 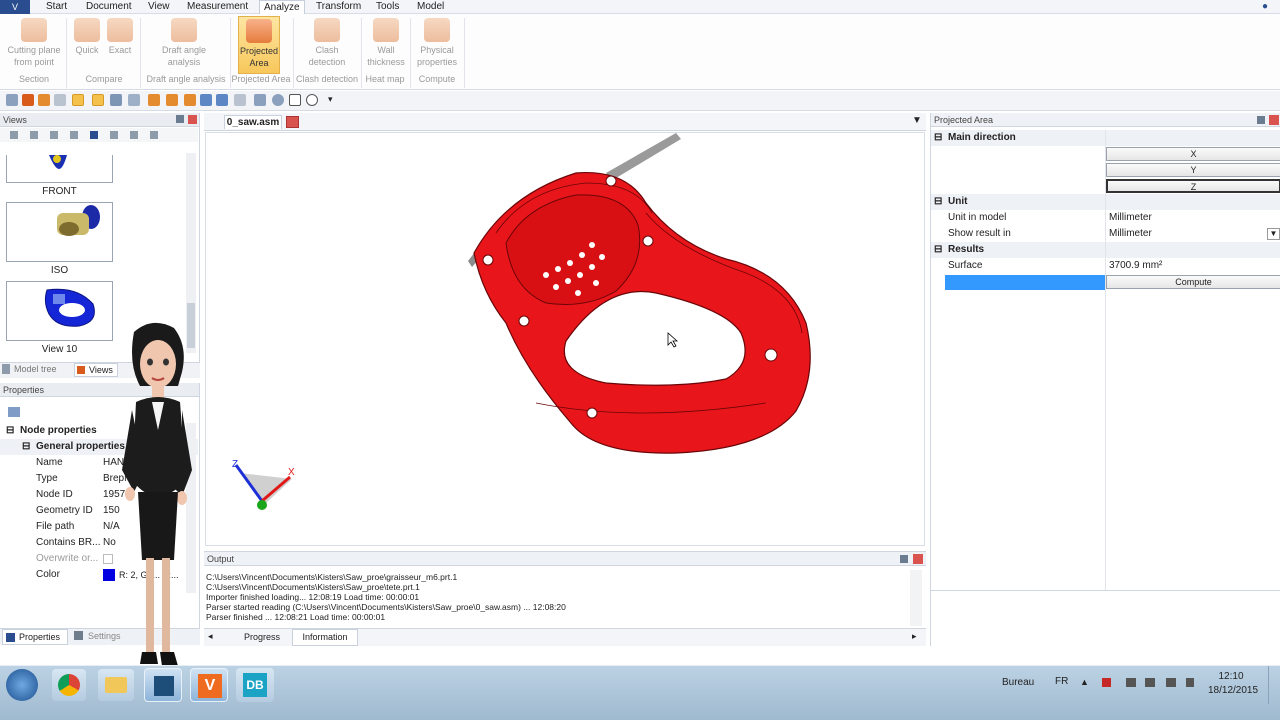 What do you see at coordinates (134, 135) in the screenshot?
I see `link-icon` at bounding box center [134, 135].